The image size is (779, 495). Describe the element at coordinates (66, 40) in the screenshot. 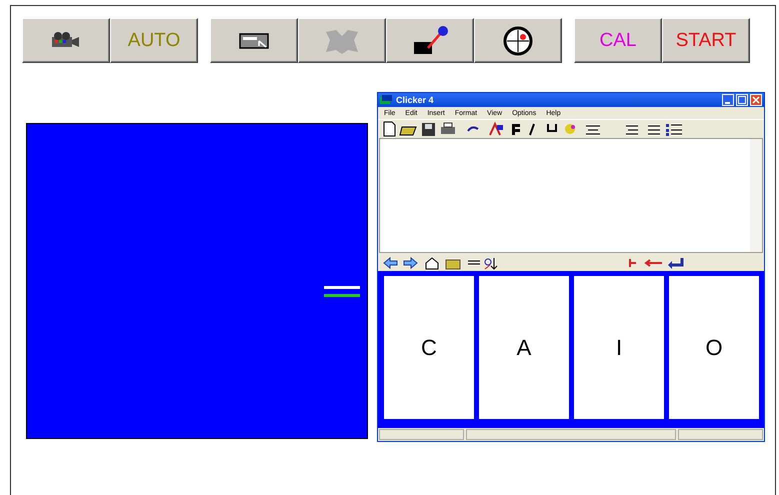

I see `camera-button` at that location.